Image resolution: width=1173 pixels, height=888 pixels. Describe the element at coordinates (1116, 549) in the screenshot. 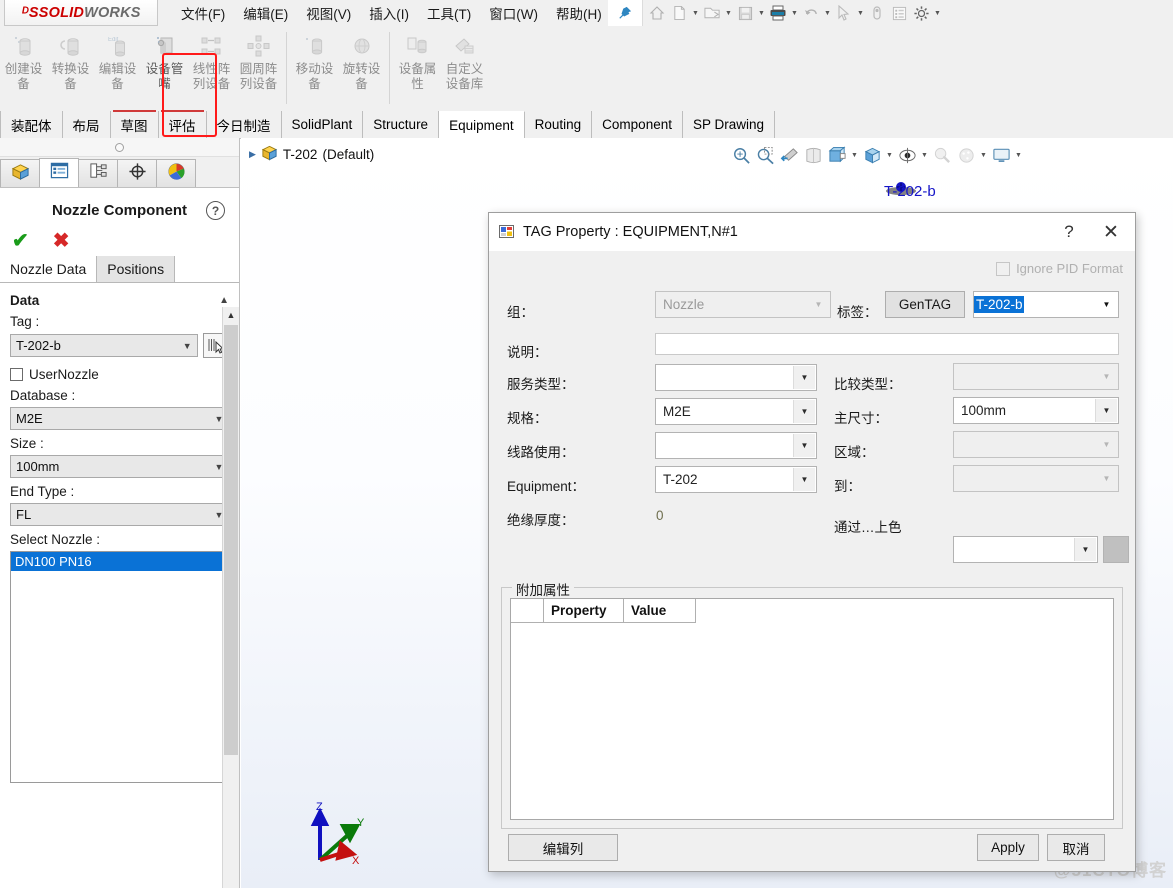

I see `color-swatch` at that location.